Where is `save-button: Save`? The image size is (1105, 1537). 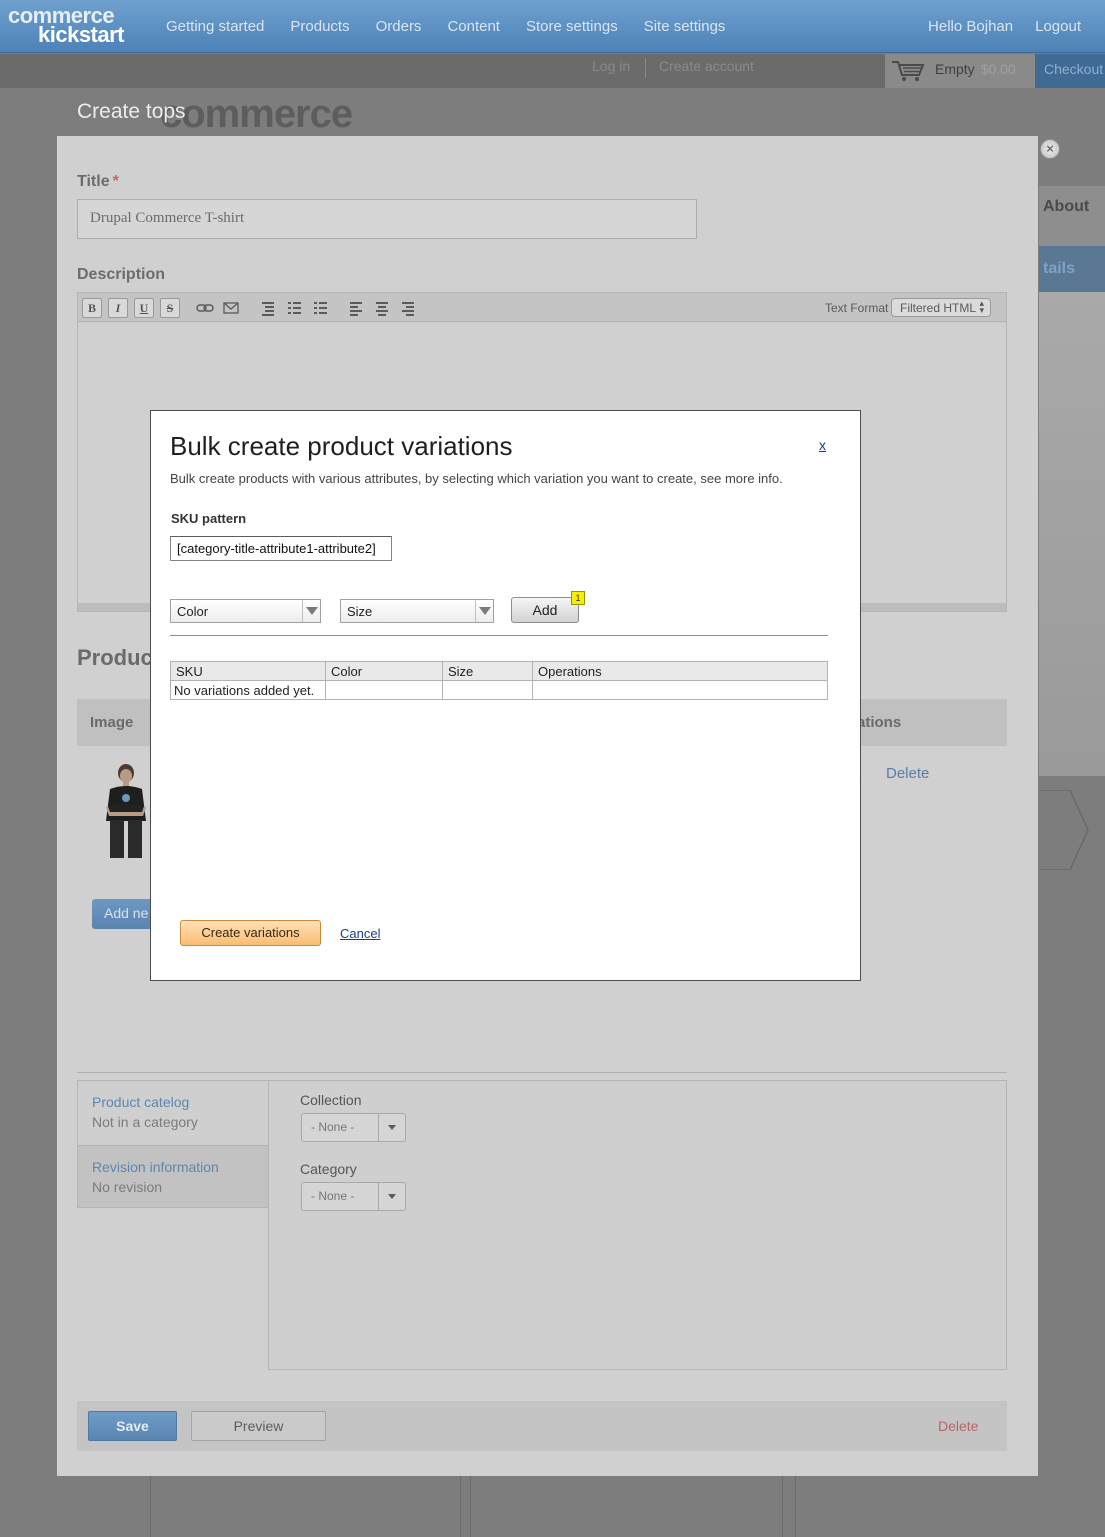
save-button: Save is located at coordinates (132, 1426).